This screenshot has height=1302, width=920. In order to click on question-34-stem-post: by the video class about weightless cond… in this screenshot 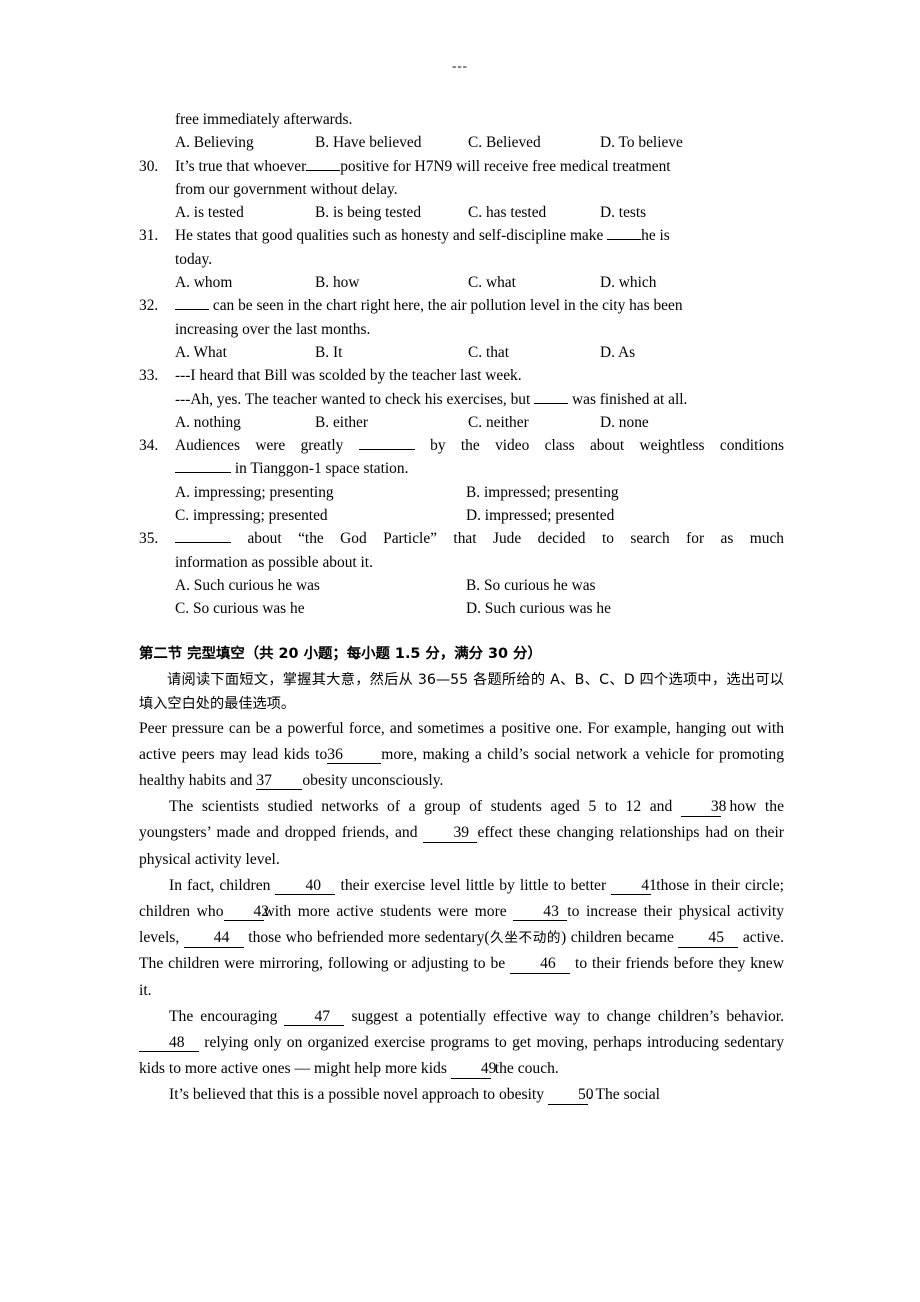, I will do `click(607, 446)`.